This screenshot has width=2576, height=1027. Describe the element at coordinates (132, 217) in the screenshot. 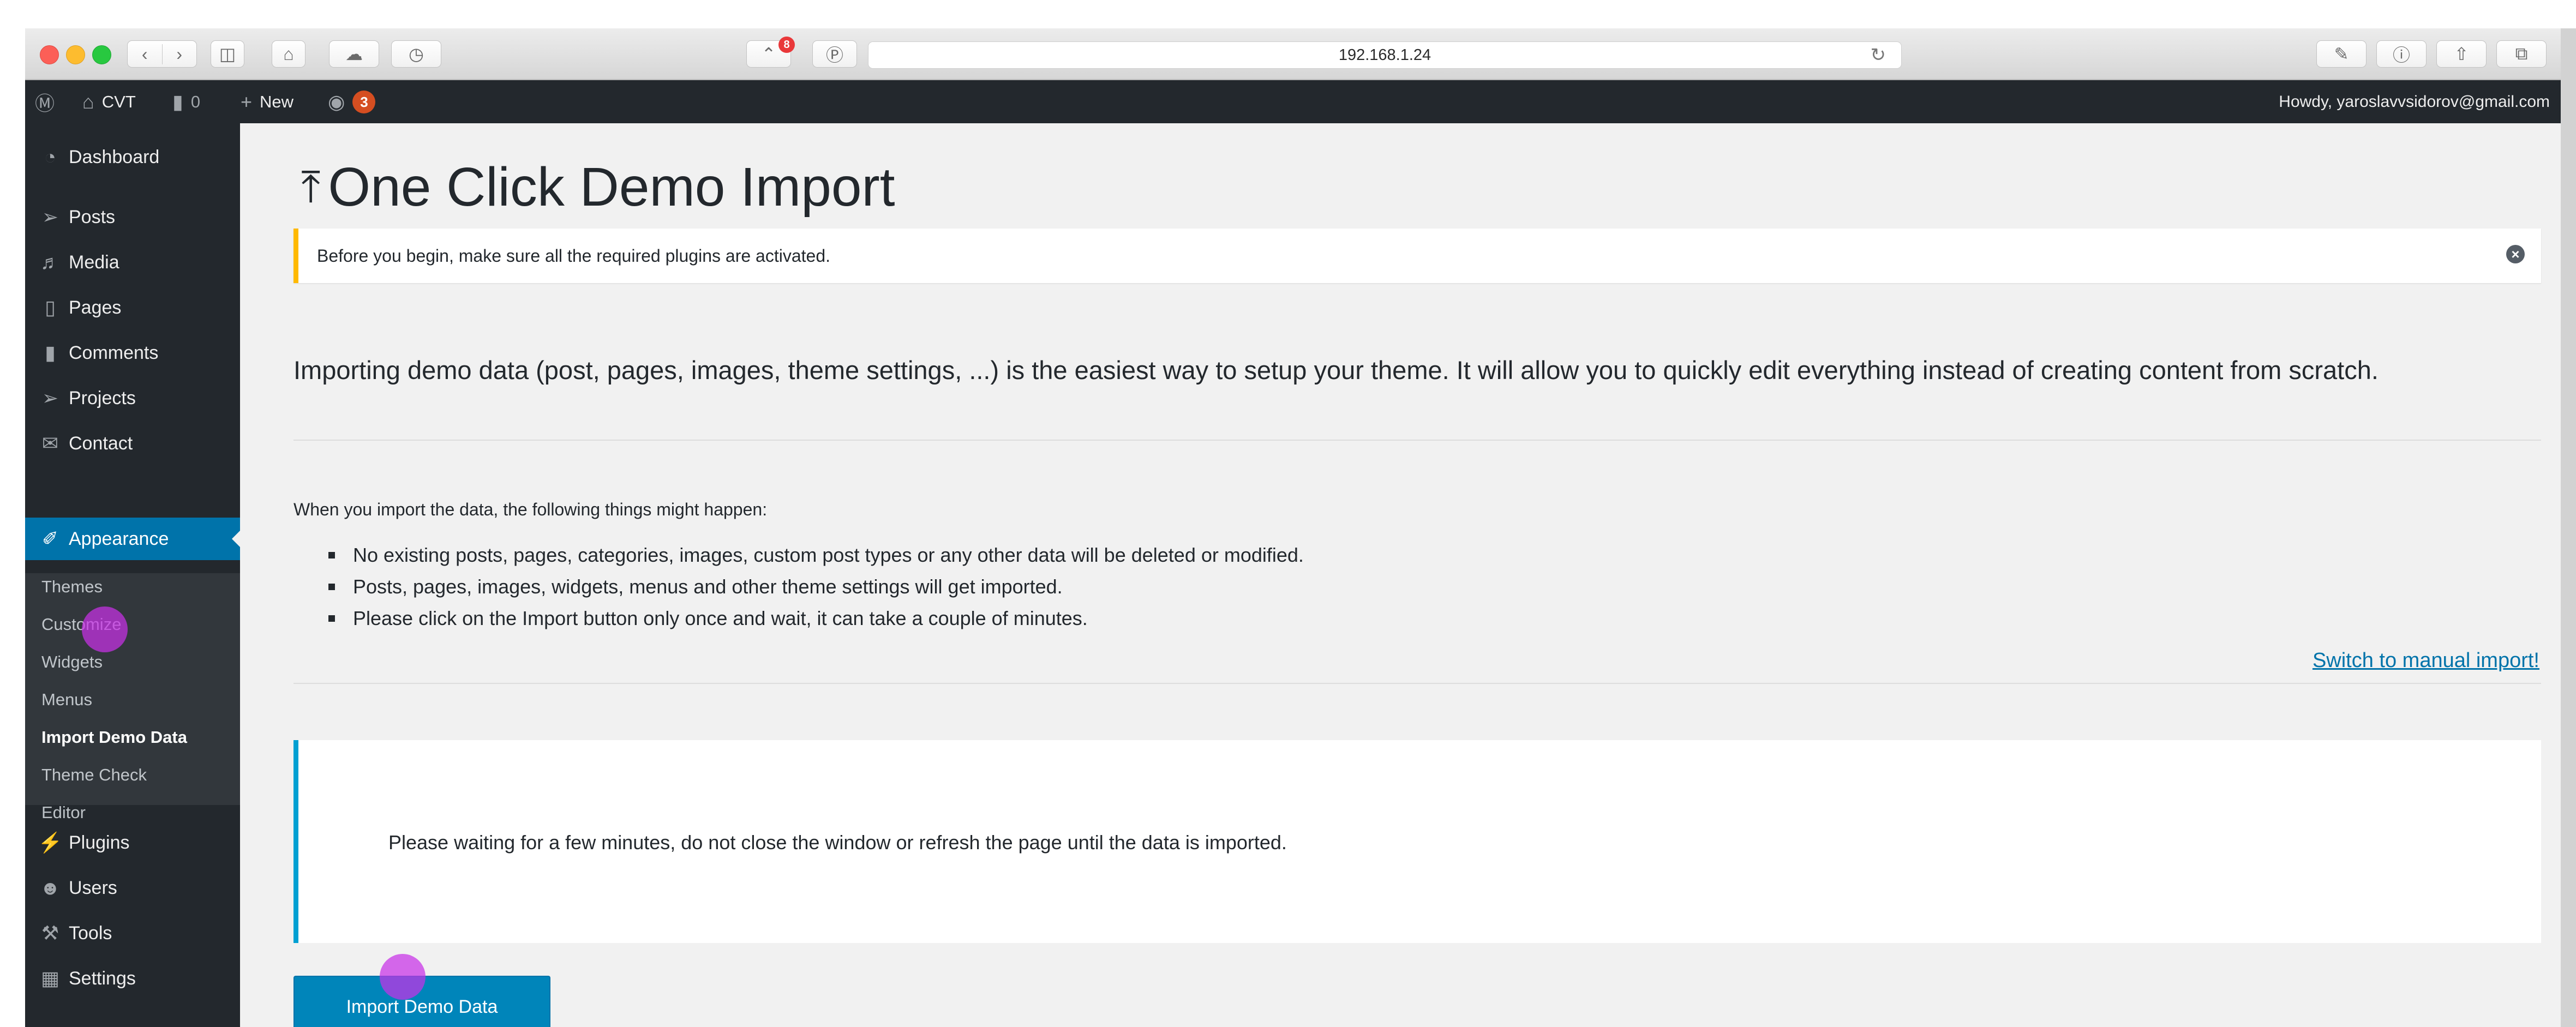

I see `sidebar-item-posts: ➢ Posts` at that location.